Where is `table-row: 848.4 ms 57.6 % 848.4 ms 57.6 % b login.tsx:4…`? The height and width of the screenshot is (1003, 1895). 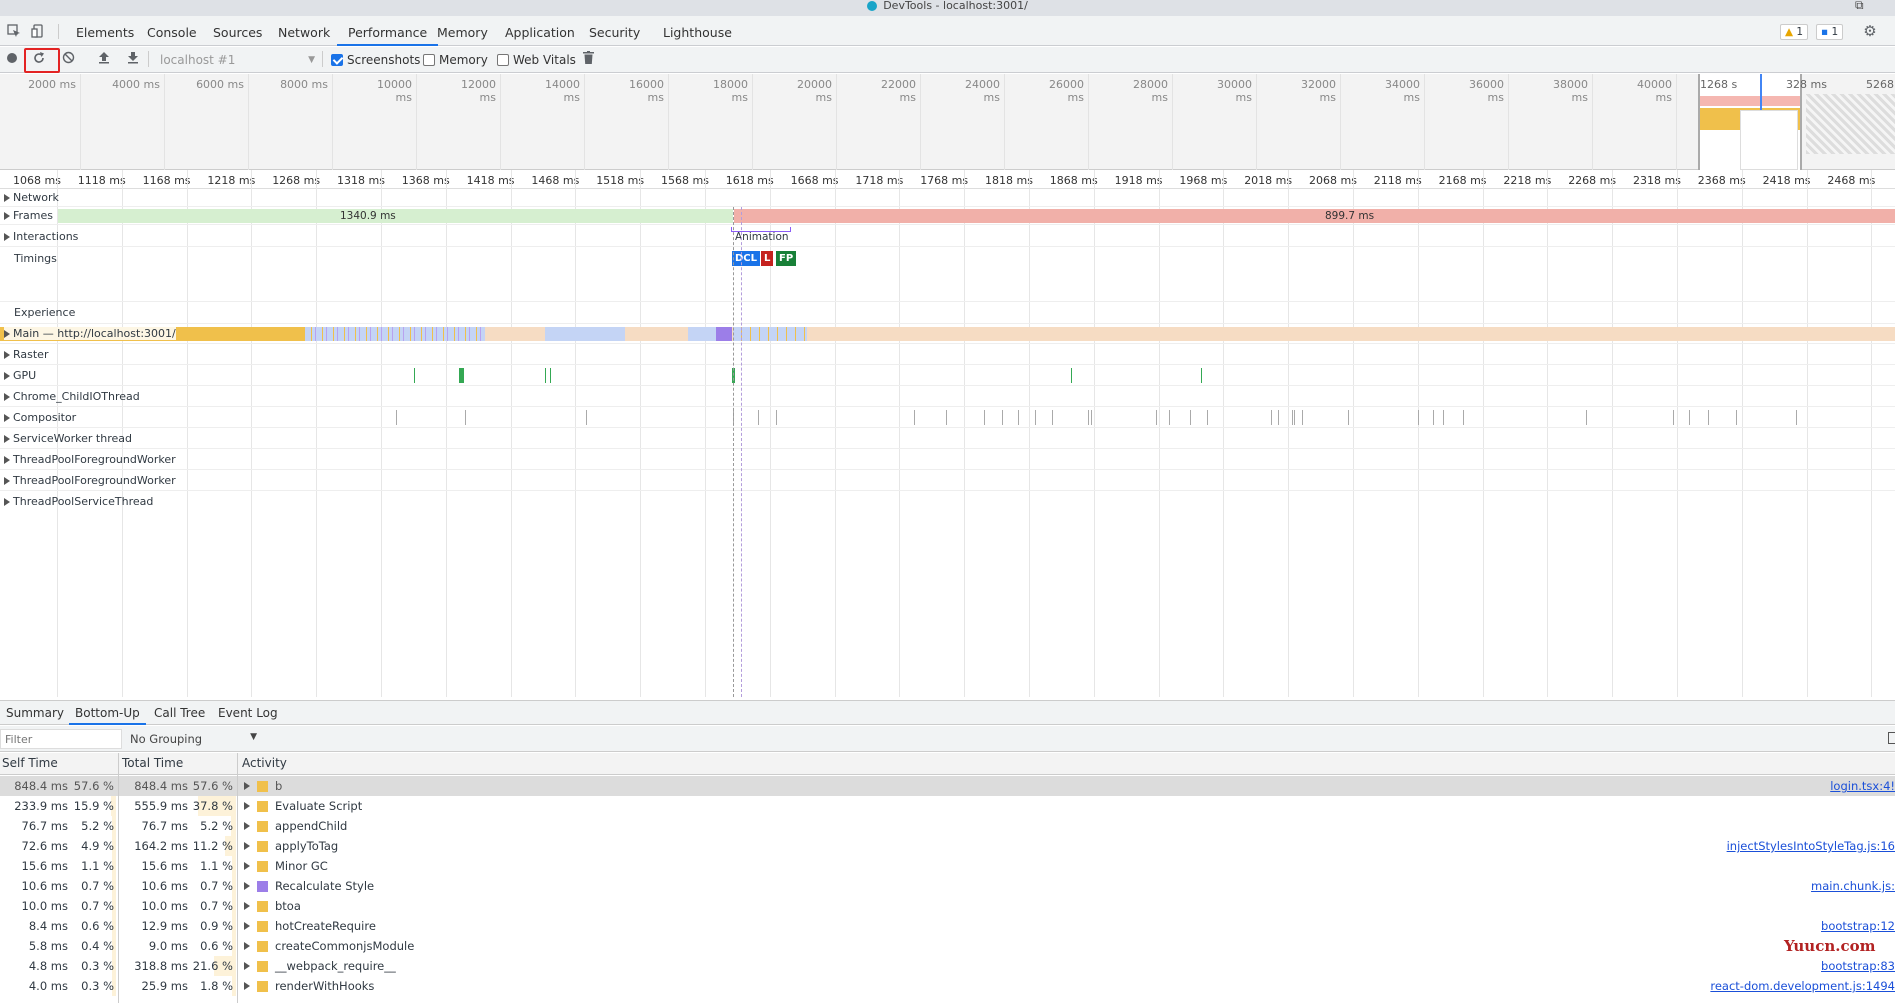 table-row: 848.4 ms 57.6 % 848.4 ms 57.6 % b login.tsx:4… is located at coordinates (947, 786).